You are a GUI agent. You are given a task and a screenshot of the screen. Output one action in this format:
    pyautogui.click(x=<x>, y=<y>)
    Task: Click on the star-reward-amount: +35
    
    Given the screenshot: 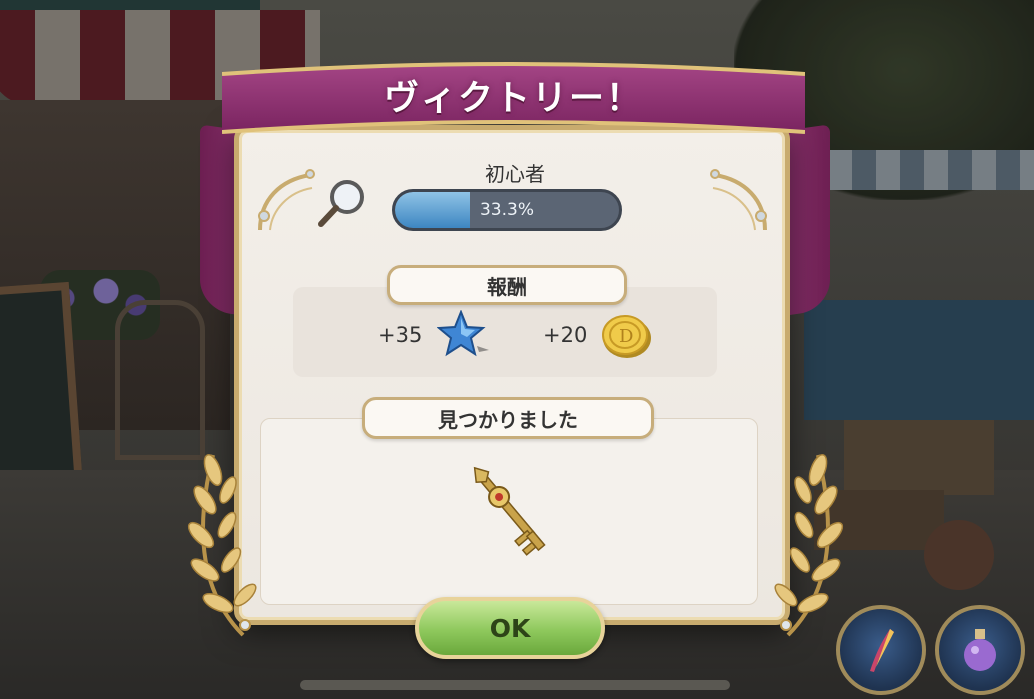 What is the action you would take?
    pyautogui.click(x=400, y=335)
    